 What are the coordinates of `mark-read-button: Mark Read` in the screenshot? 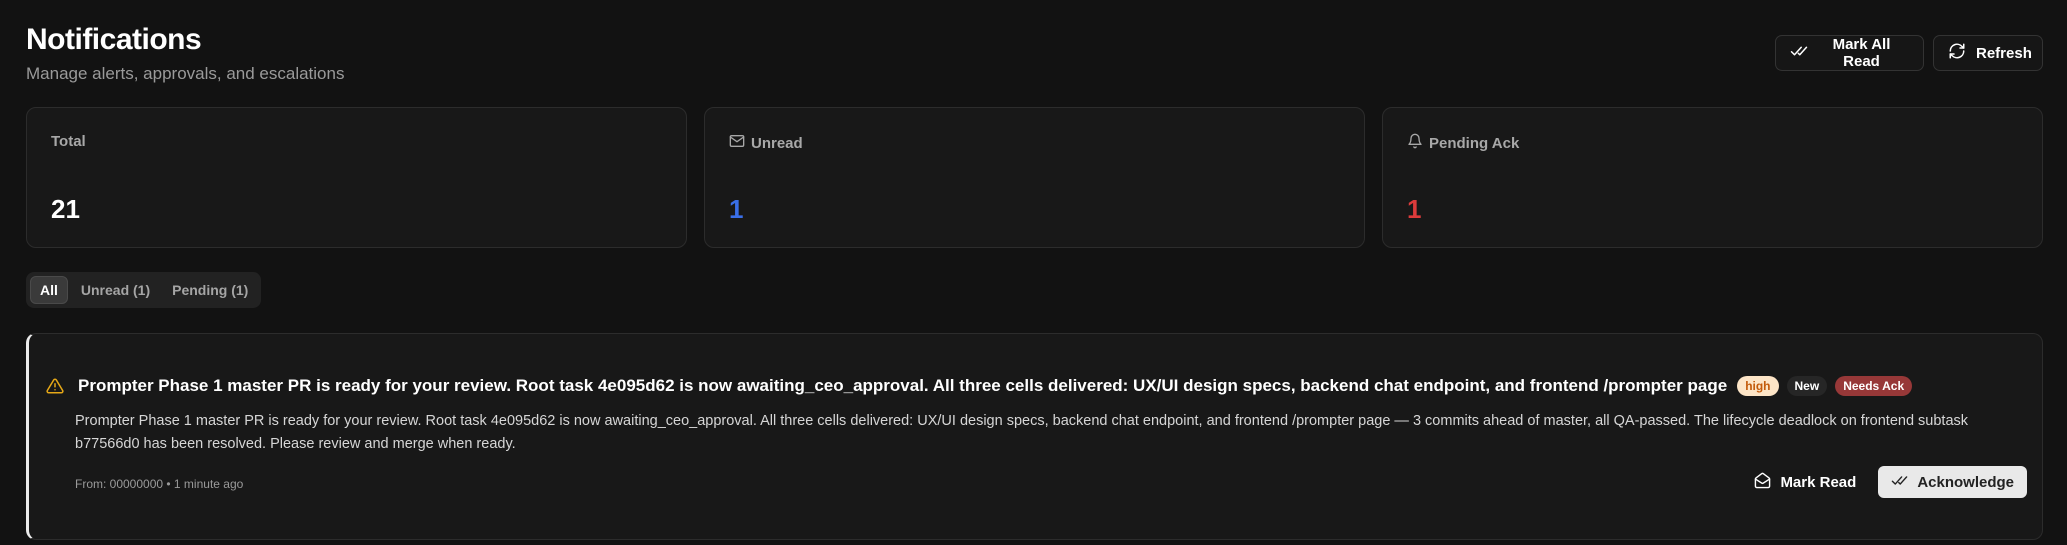 It's located at (1805, 482).